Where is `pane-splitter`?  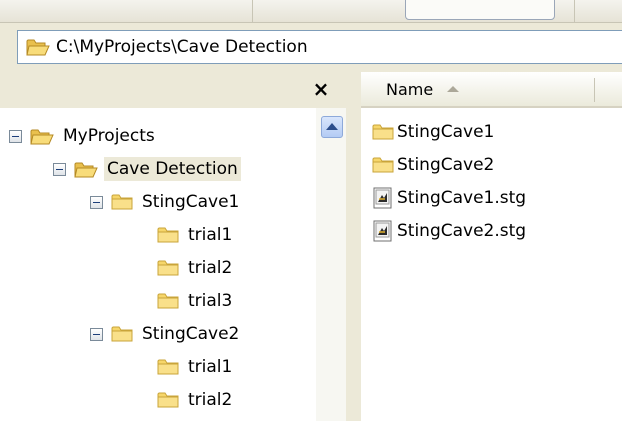
pane-splitter is located at coordinates (353, 246).